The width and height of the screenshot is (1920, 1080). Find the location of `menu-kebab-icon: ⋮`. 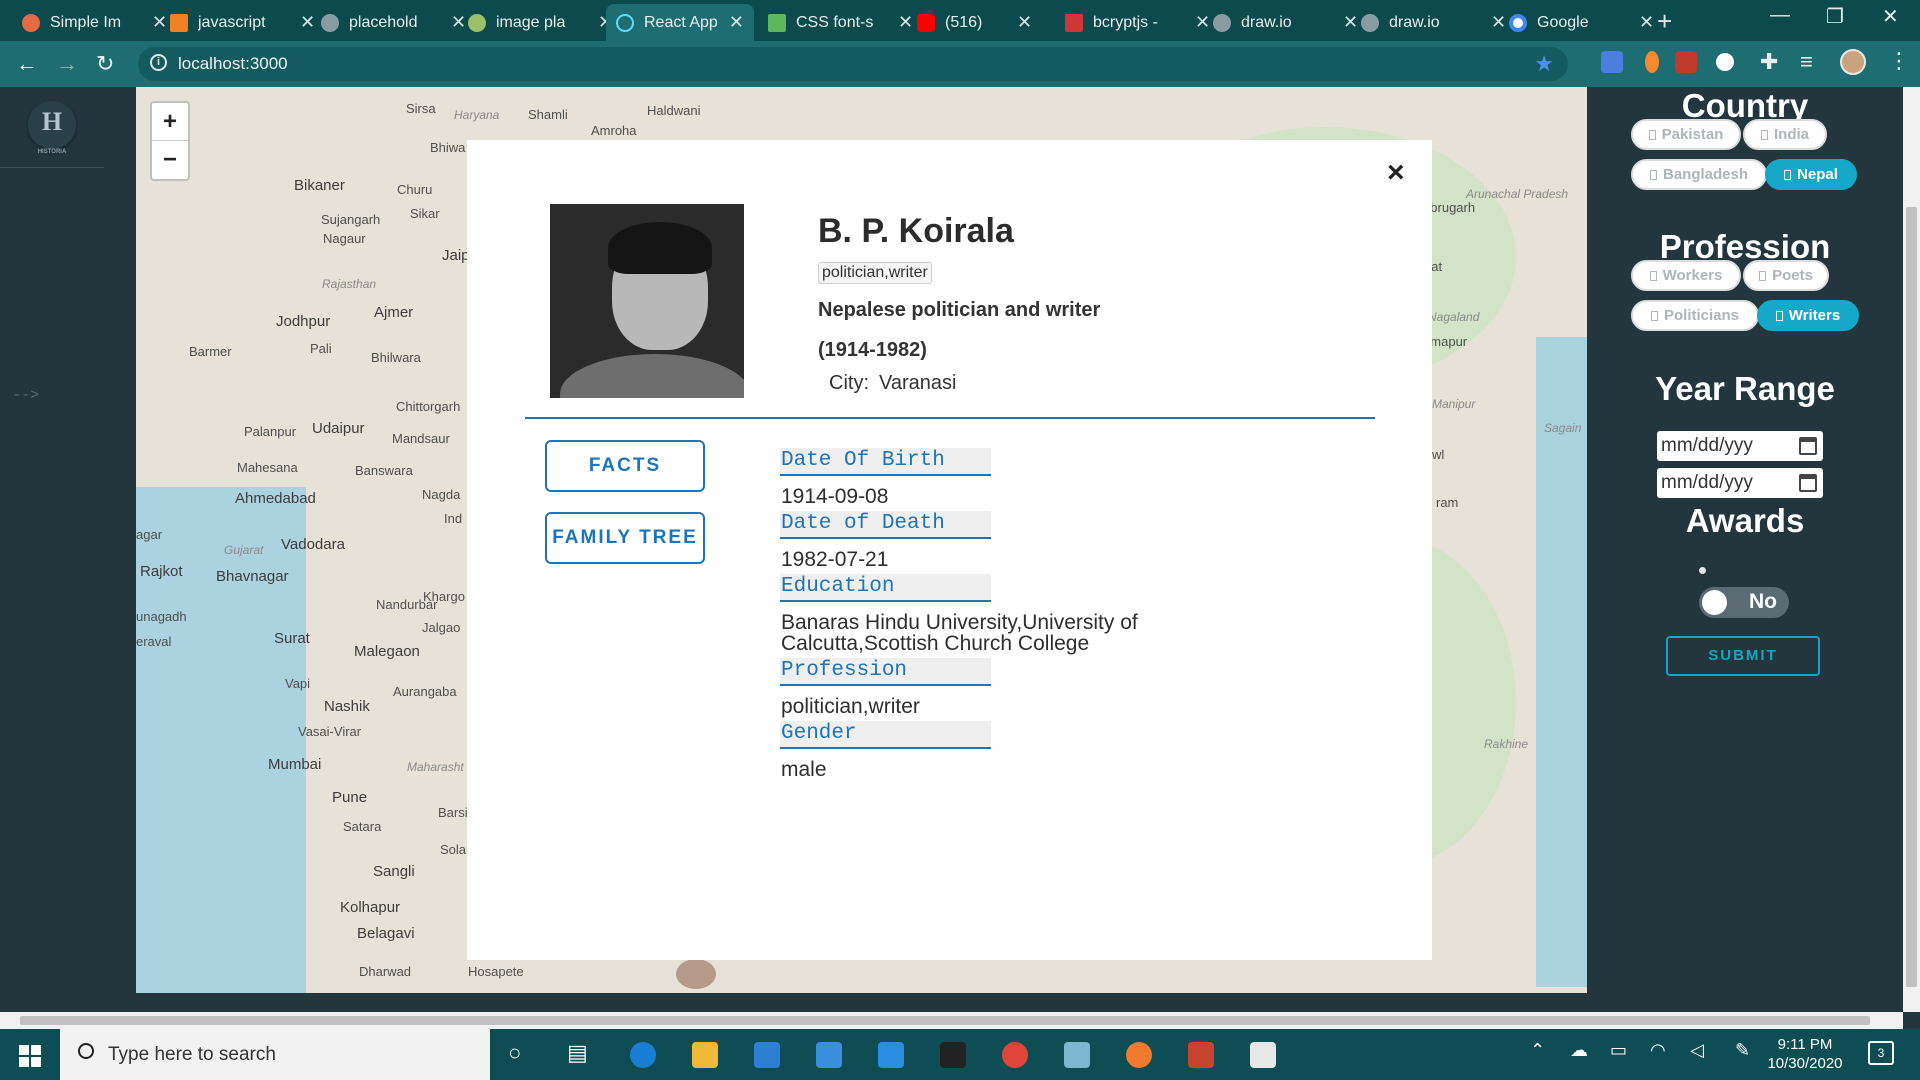

menu-kebab-icon: ⋮ is located at coordinates (1899, 61).